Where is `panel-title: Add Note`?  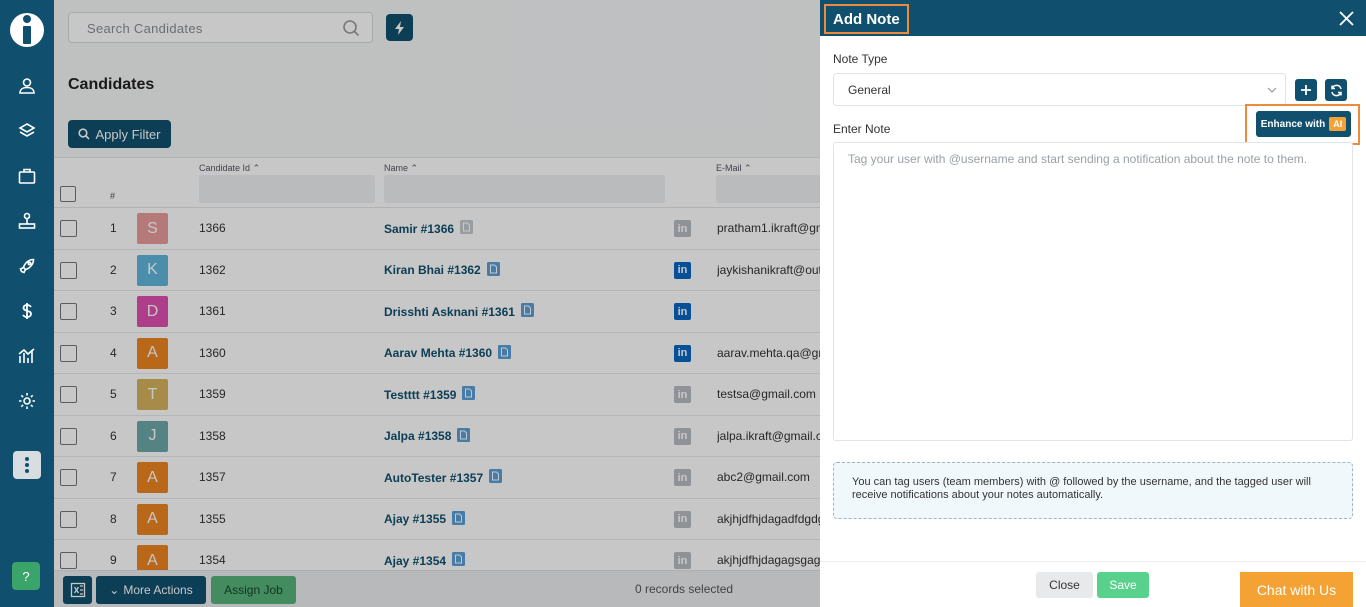
panel-title: Add Note is located at coordinates (866, 19).